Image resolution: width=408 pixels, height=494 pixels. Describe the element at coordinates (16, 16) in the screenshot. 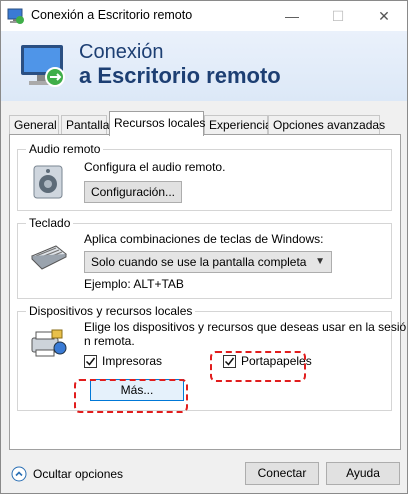

I see `remote-desktop-icon` at that location.